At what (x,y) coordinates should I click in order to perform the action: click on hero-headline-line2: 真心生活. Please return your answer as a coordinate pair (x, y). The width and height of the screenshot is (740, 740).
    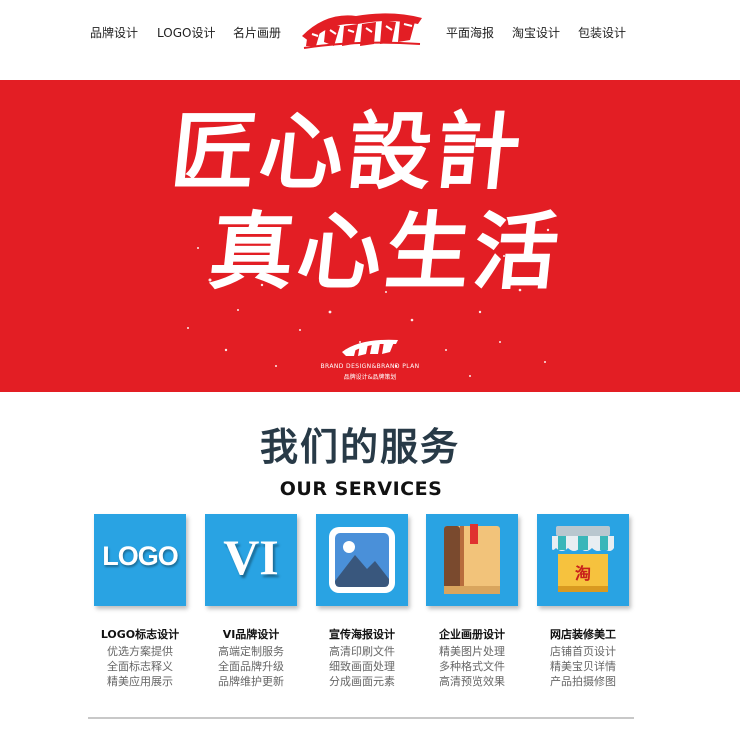
    Looking at the image, I should click on (386, 251).